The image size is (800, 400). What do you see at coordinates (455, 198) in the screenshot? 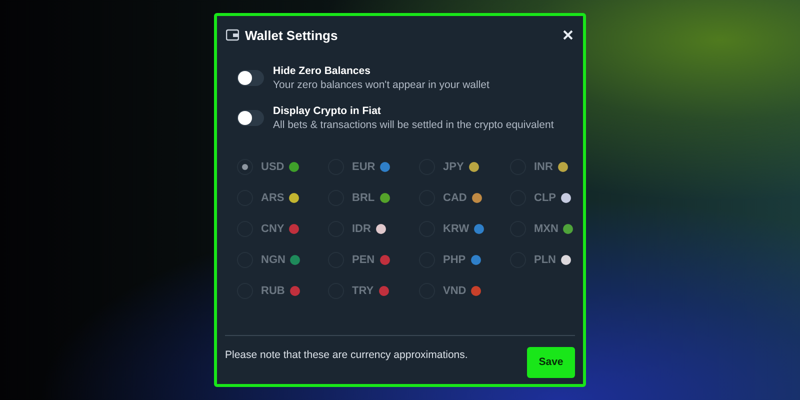
I see `currency-code: CAD` at bounding box center [455, 198].